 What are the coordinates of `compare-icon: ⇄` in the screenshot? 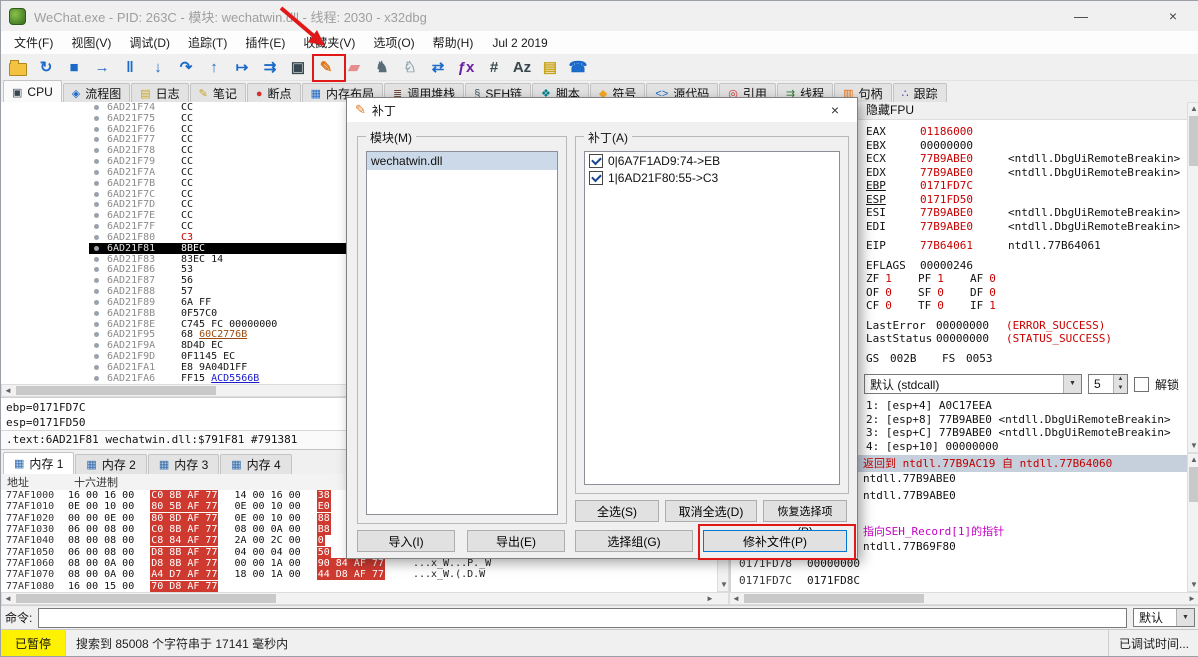 It's located at (438, 67).